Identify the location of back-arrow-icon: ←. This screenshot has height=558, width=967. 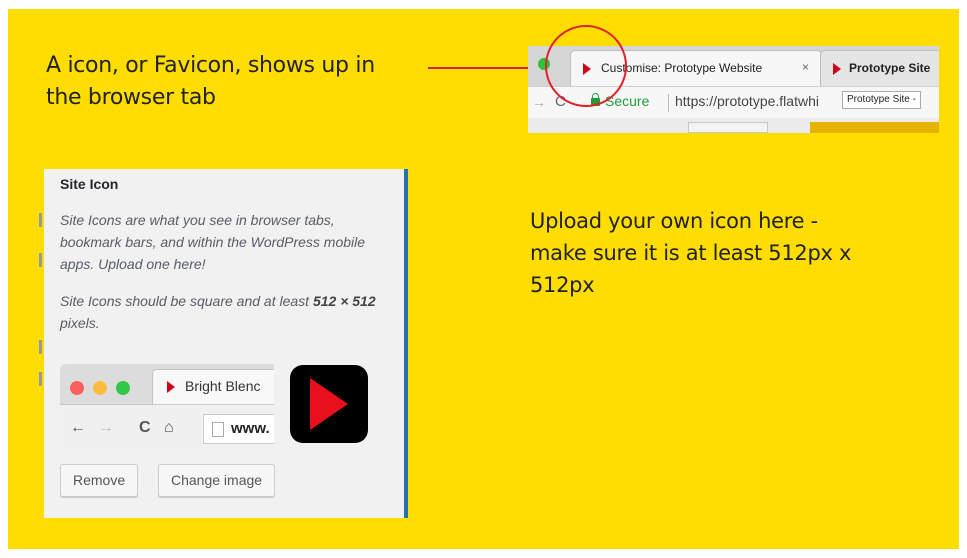
(78, 427).